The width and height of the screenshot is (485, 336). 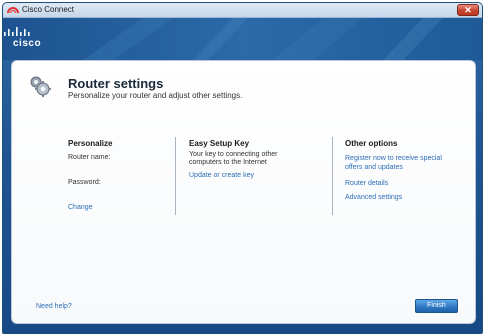 I want to click on need-help-link: Need help?, so click(x=54, y=306).